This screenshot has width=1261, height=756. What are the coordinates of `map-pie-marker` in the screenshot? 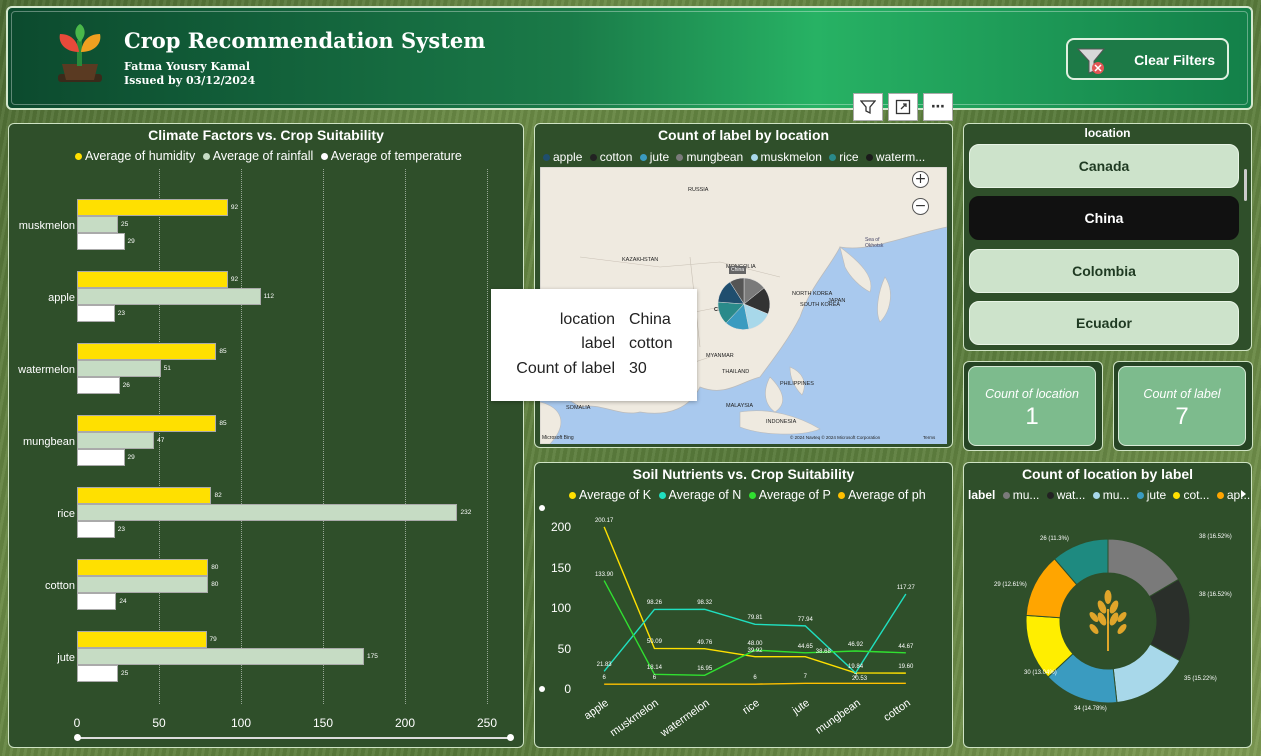 It's located at (744, 304).